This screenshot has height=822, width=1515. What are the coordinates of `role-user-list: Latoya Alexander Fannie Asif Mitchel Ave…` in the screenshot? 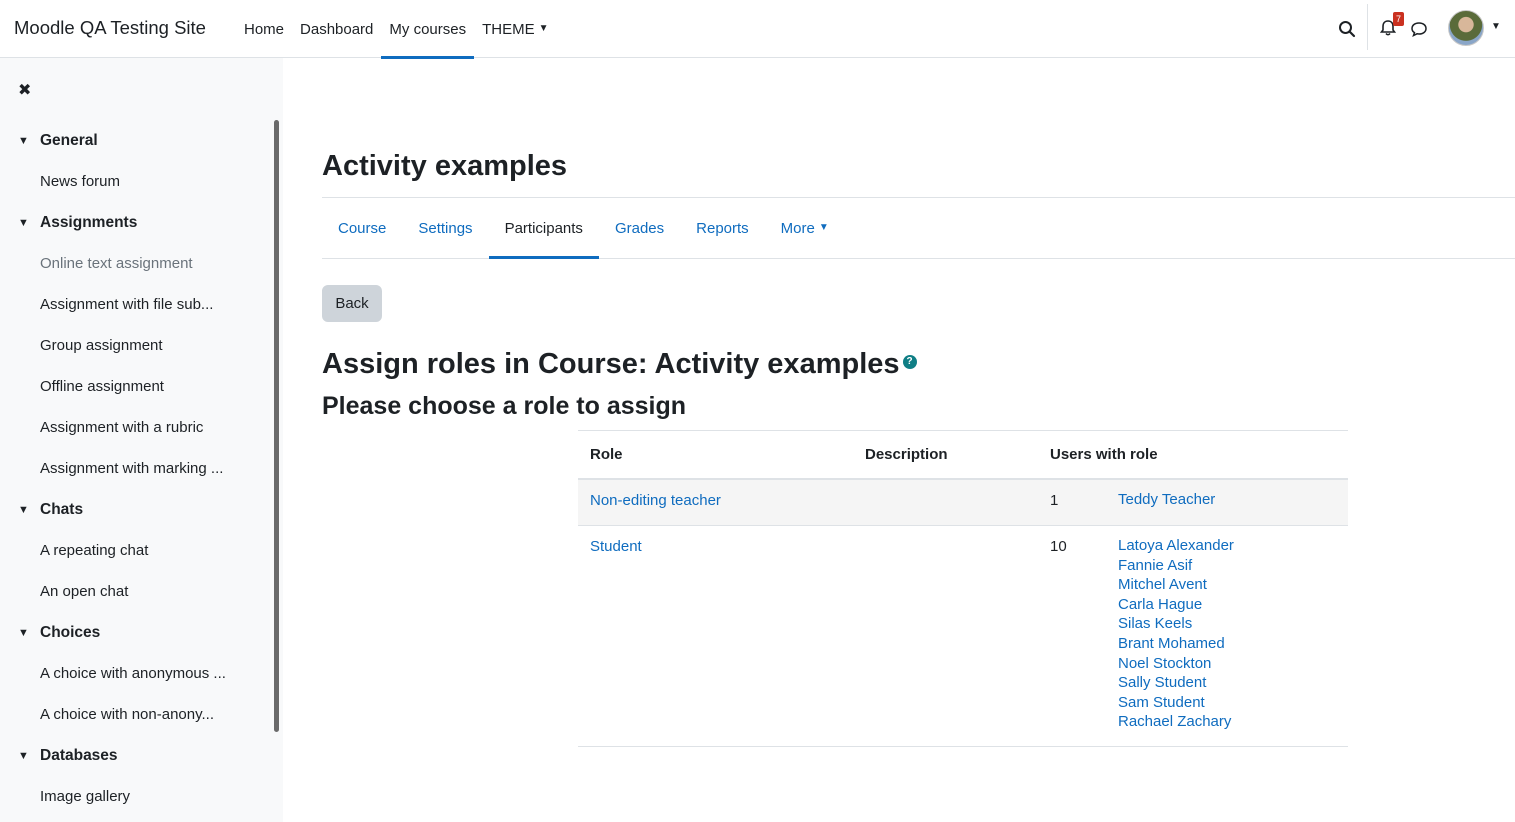 It's located at (1227, 634).